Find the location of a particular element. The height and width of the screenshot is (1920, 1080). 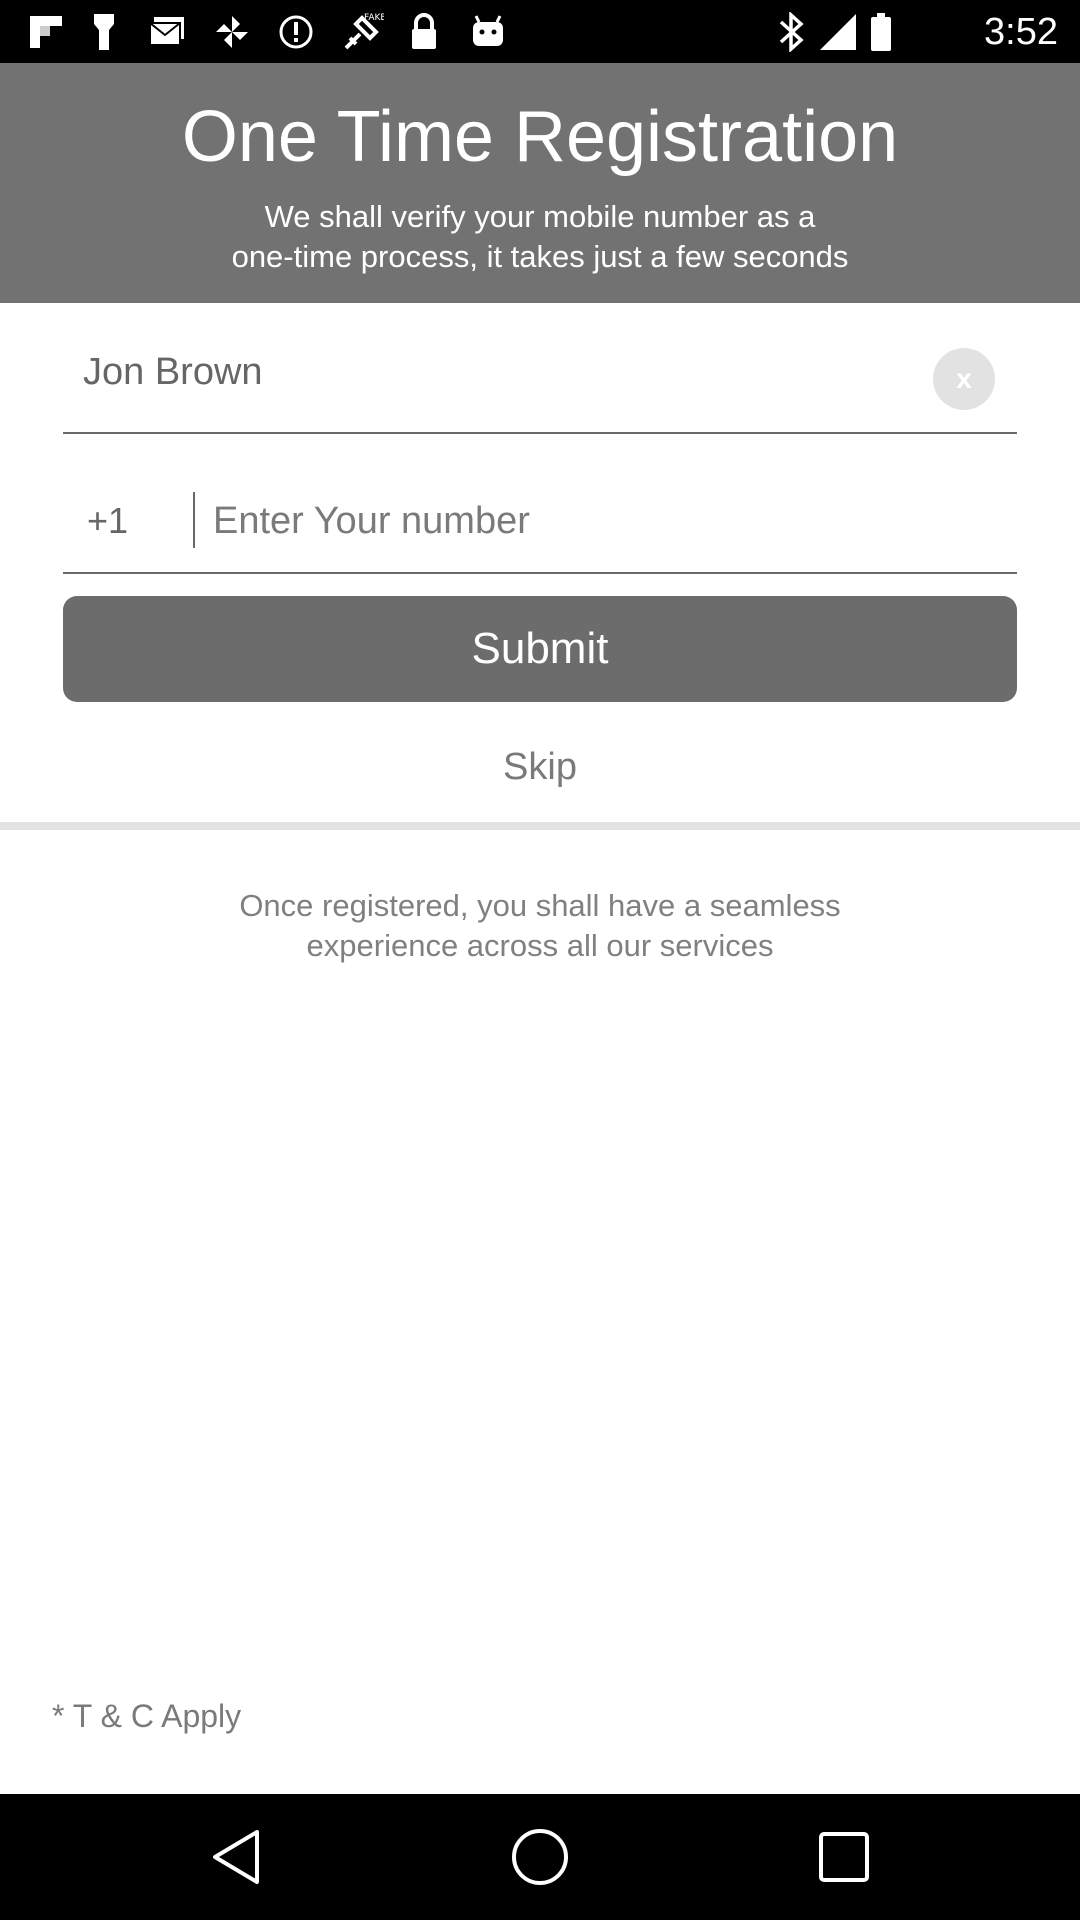

terms-link: * T & C Apply is located at coordinates (146, 1716).